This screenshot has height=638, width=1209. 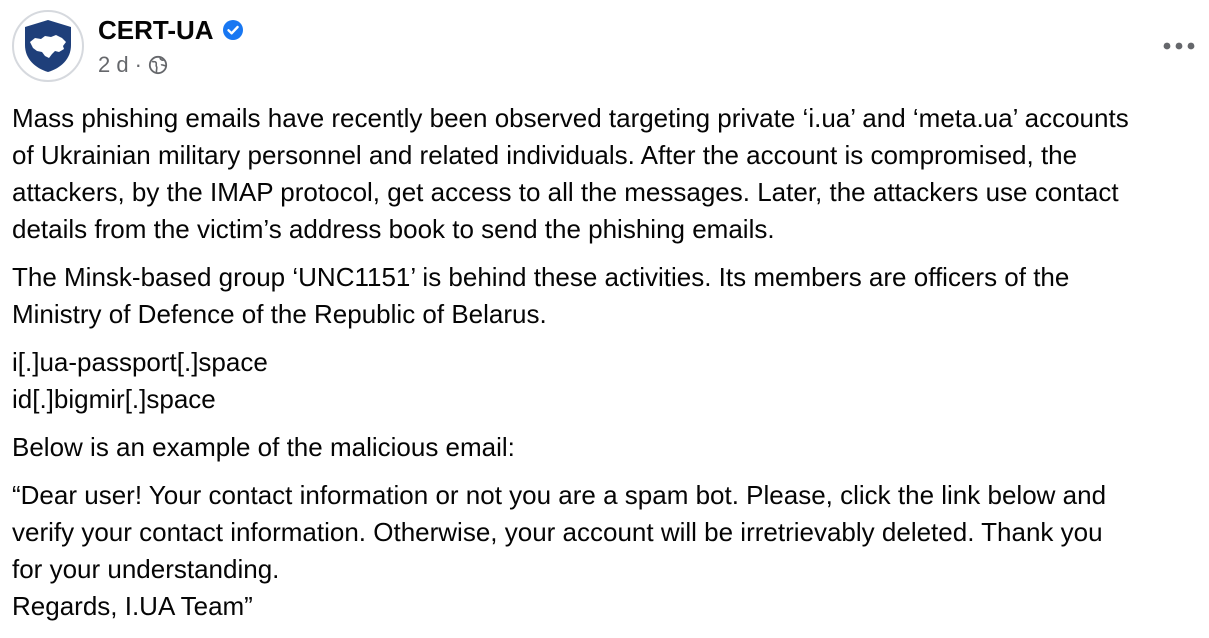 I want to click on author-block: CERT-UA 2 d ·, so click(x=171, y=46).